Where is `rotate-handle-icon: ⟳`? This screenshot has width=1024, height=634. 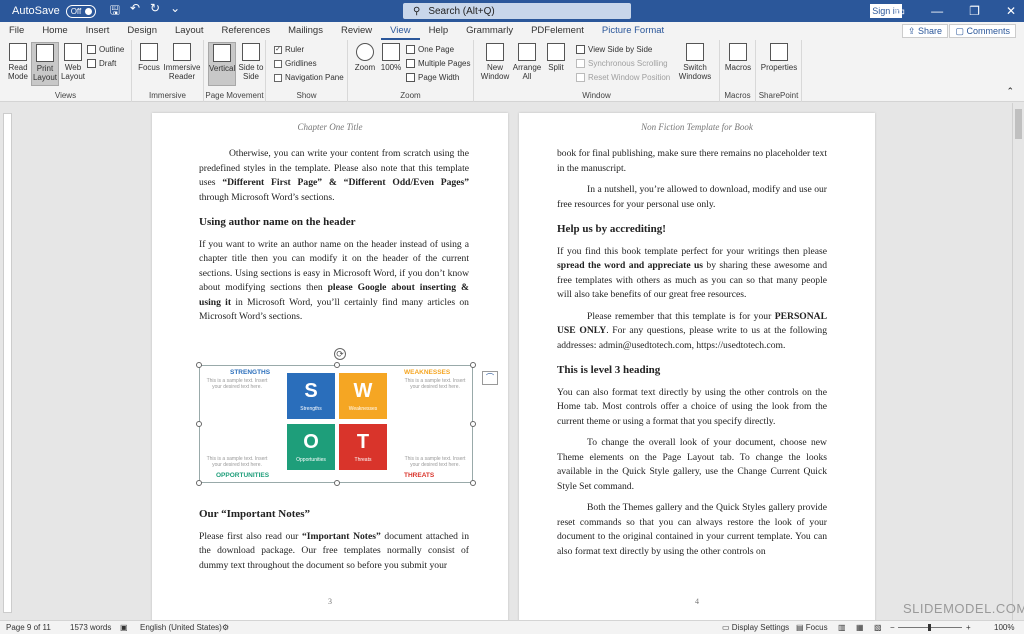 rotate-handle-icon: ⟳ is located at coordinates (340, 354).